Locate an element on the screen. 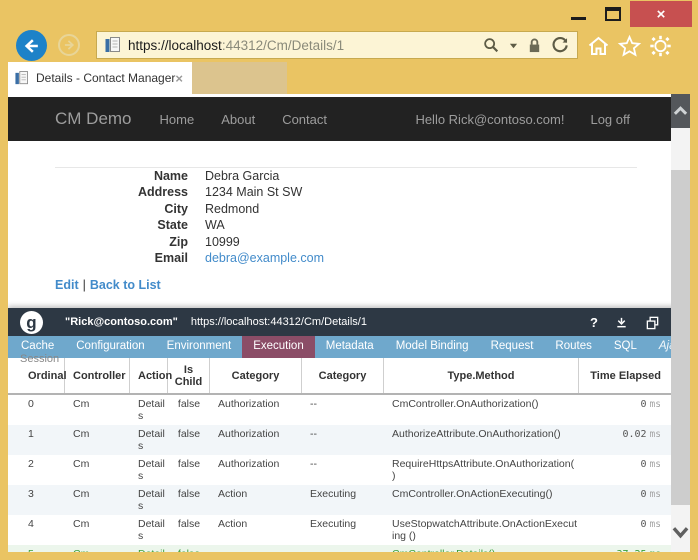 The width and height of the screenshot is (698, 560). scrollbar-up-button is located at coordinates (680, 111).